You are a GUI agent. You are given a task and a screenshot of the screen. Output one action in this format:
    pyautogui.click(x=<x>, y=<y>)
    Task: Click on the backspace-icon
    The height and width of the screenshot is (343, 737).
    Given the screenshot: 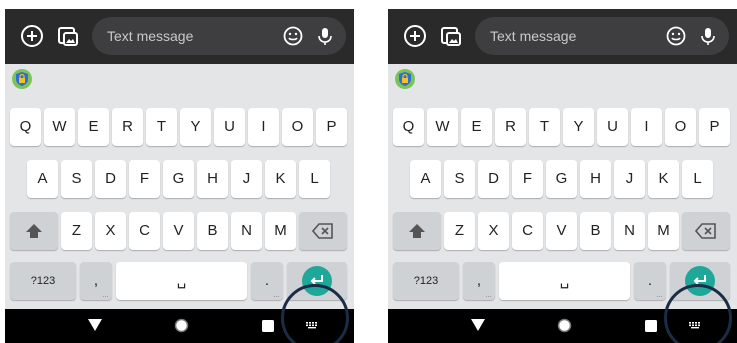 What is the action you would take?
    pyautogui.click(x=705, y=231)
    